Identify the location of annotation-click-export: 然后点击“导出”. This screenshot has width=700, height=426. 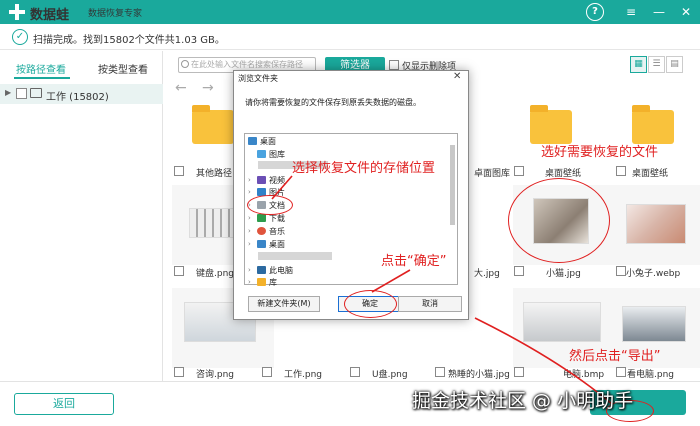
(615, 356).